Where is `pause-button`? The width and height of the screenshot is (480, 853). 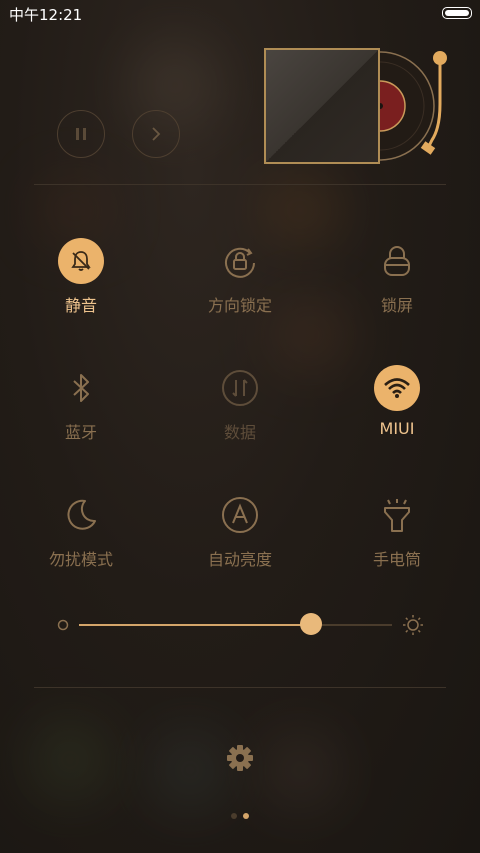
pause-button is located at coordinates (81, 134).